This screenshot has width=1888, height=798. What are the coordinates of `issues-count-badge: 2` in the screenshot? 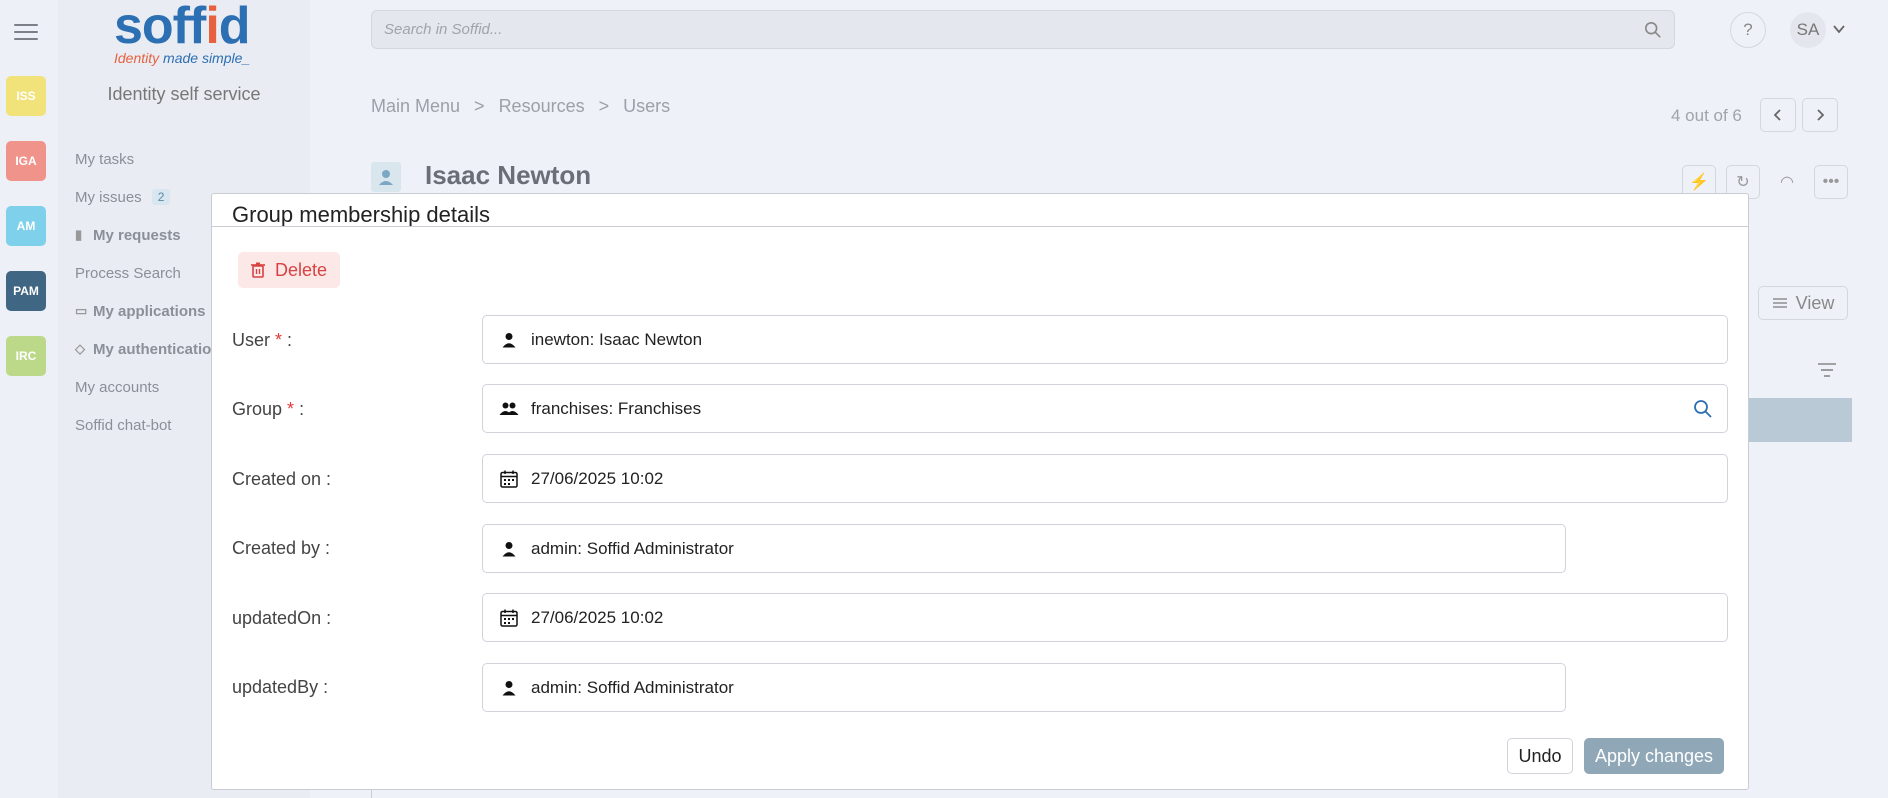 It's located at (161, 197).